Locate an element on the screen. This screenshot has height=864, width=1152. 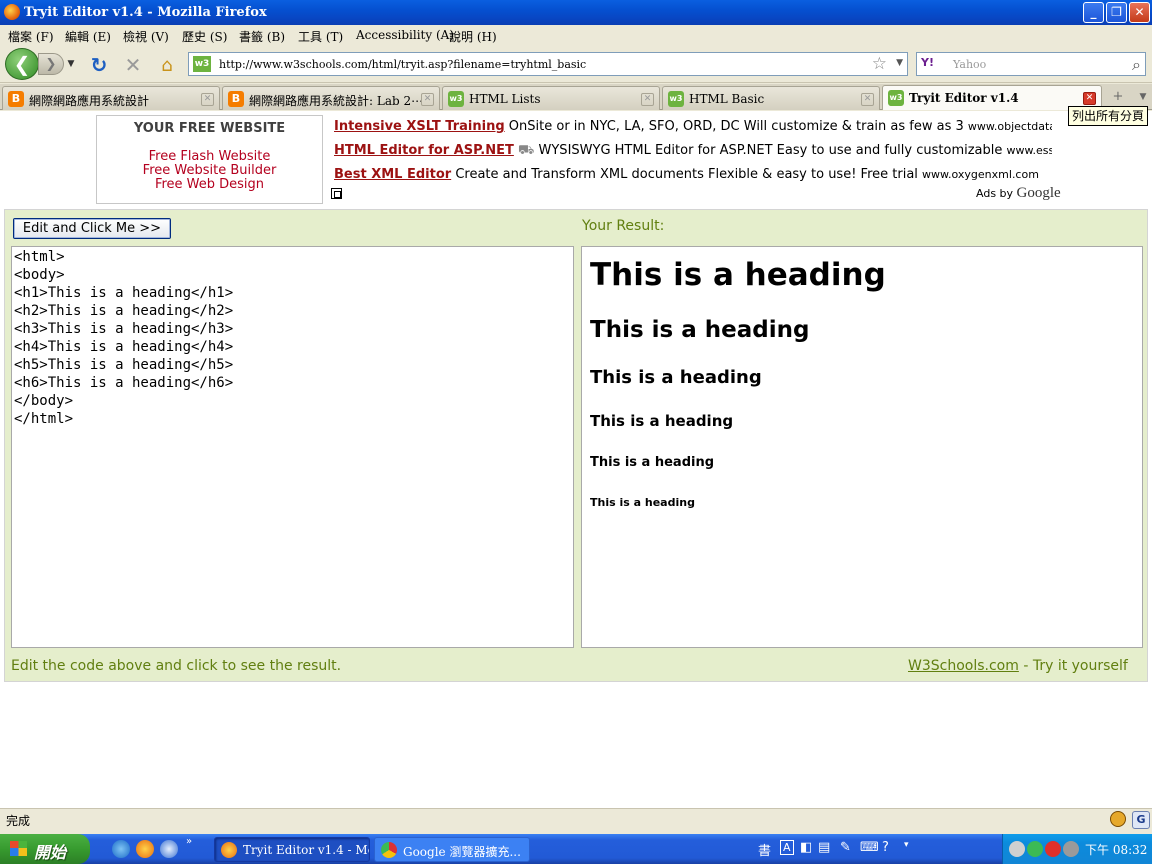
firefox-icon is located at coordinates (229, 850).